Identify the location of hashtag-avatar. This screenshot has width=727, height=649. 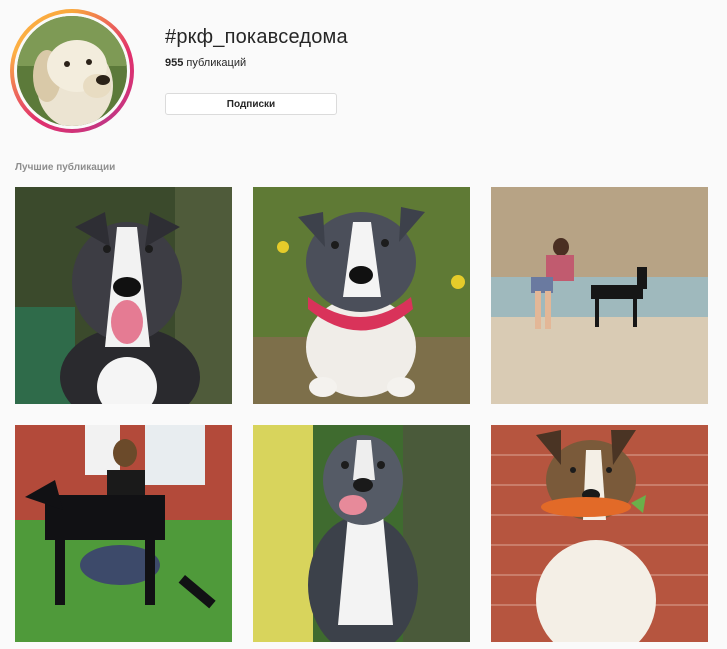
(72, 71).